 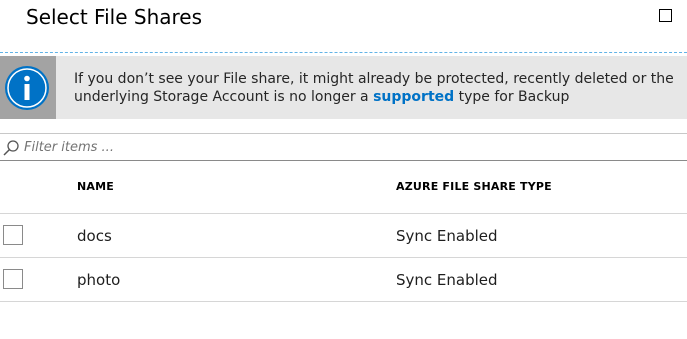 What do you see at coordinates (114, 17) in the screenshot?
I see `dialog-title: Select File Shares` at bounding box center [114, 17].